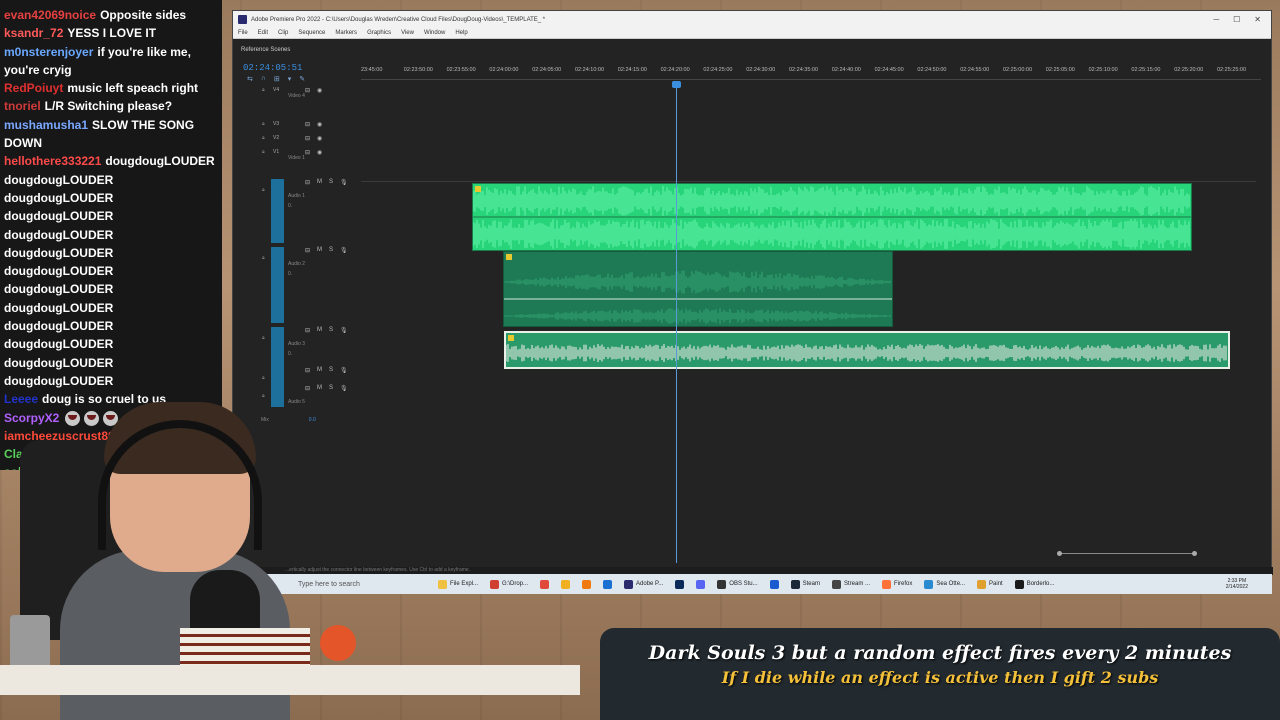 Image resolution: width=1280 pixels, height=720 pixels. What do you see at coordinates (1249, 584) in the screenshot?
I see `taskbar-clock: 2:33 PM 2/14/2022` at bounding box center [1249, 584].